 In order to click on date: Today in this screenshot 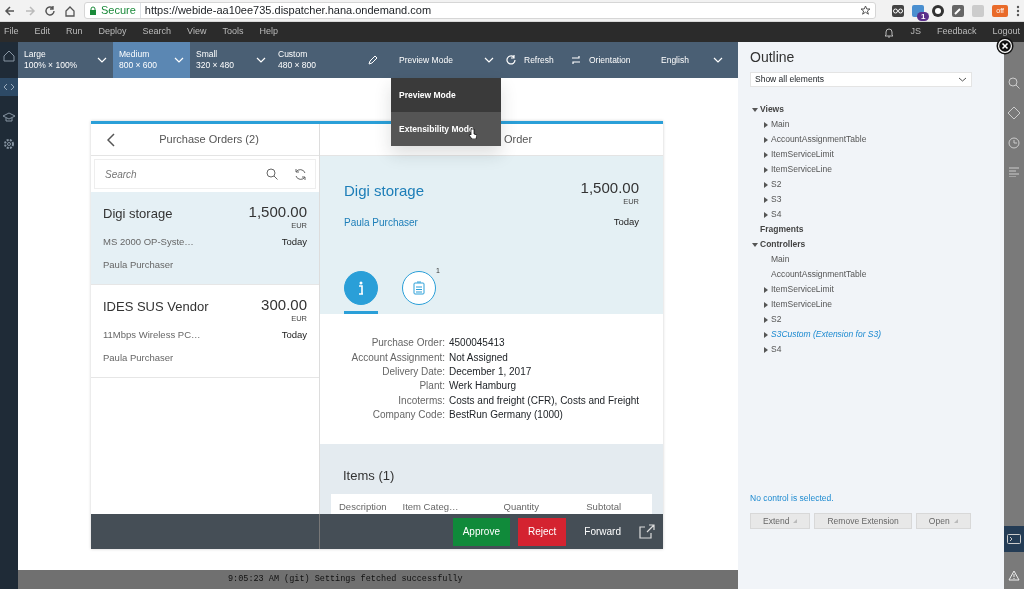, I will do `click(294, 335)`.